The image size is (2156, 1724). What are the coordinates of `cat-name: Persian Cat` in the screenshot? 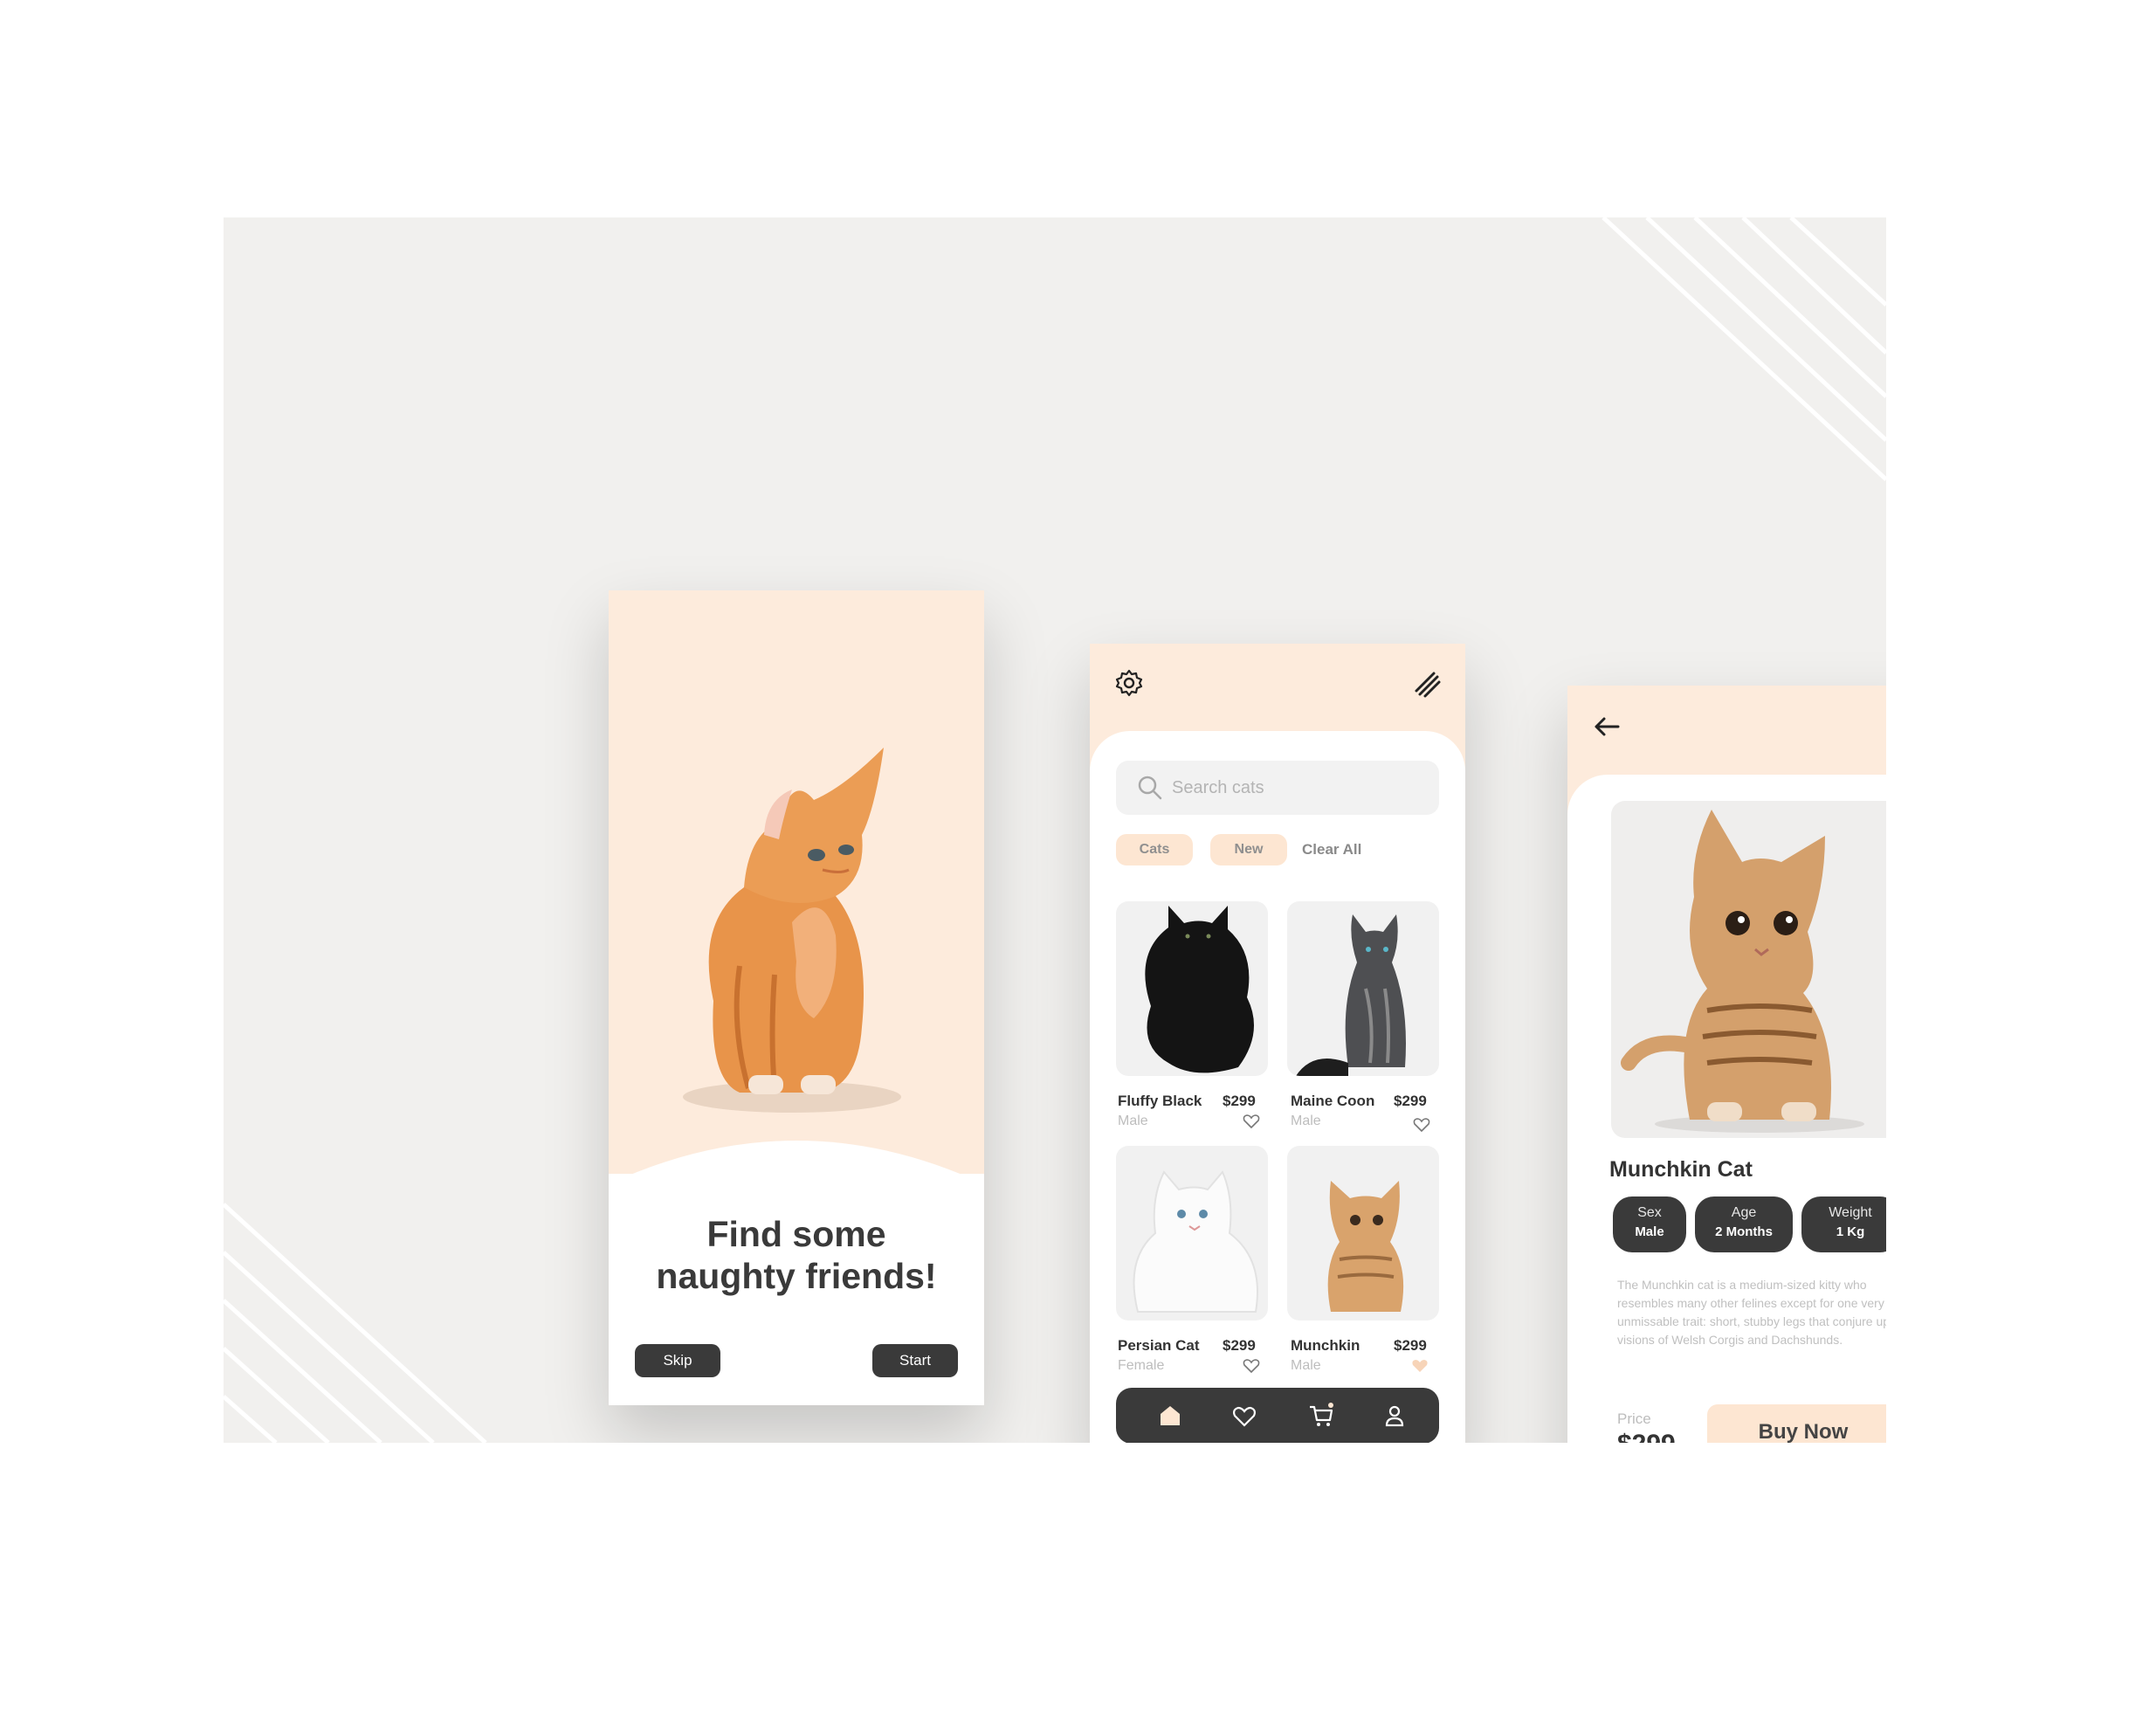 It's located at (1159, 1345).